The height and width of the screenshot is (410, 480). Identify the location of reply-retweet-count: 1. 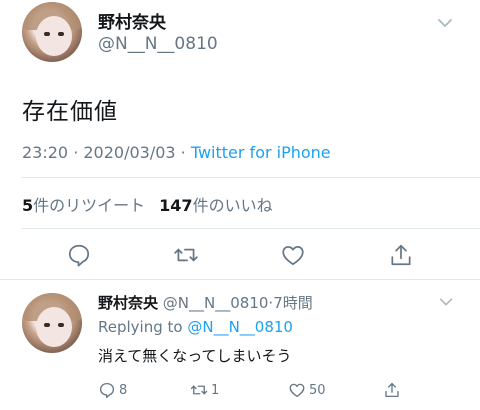
(215, 390).